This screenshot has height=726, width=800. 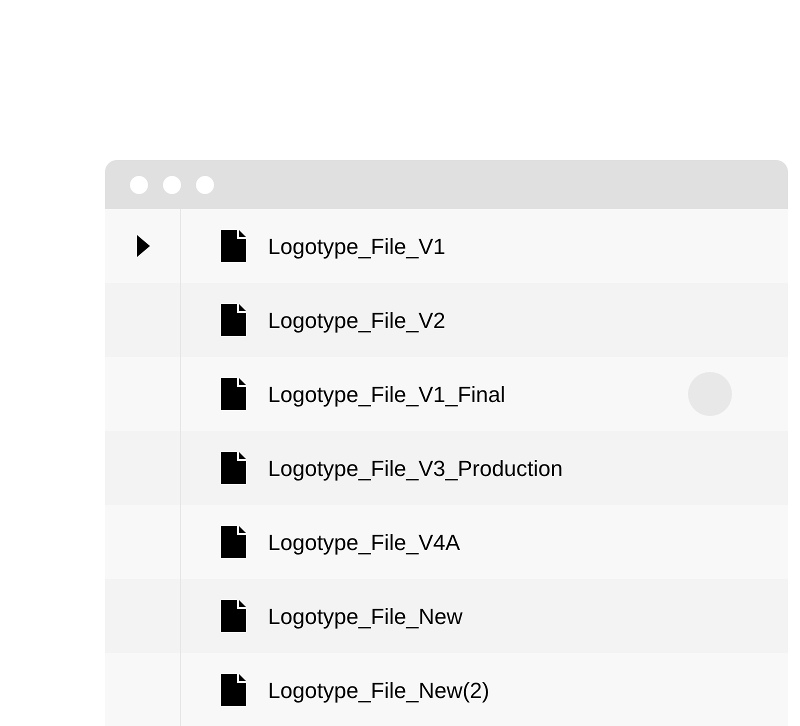 I want to click on file-row: Logotype_File_New, so click(x=446, y=616).